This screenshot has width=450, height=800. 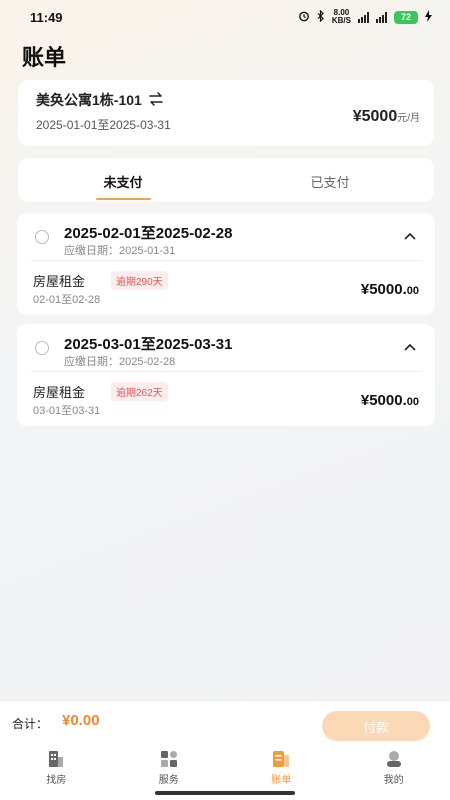 What do you see at coordinates (67, 411) in the screenshot?
I see `bill-item-range: 03-01至03-31` at bounding box center [67, 411].